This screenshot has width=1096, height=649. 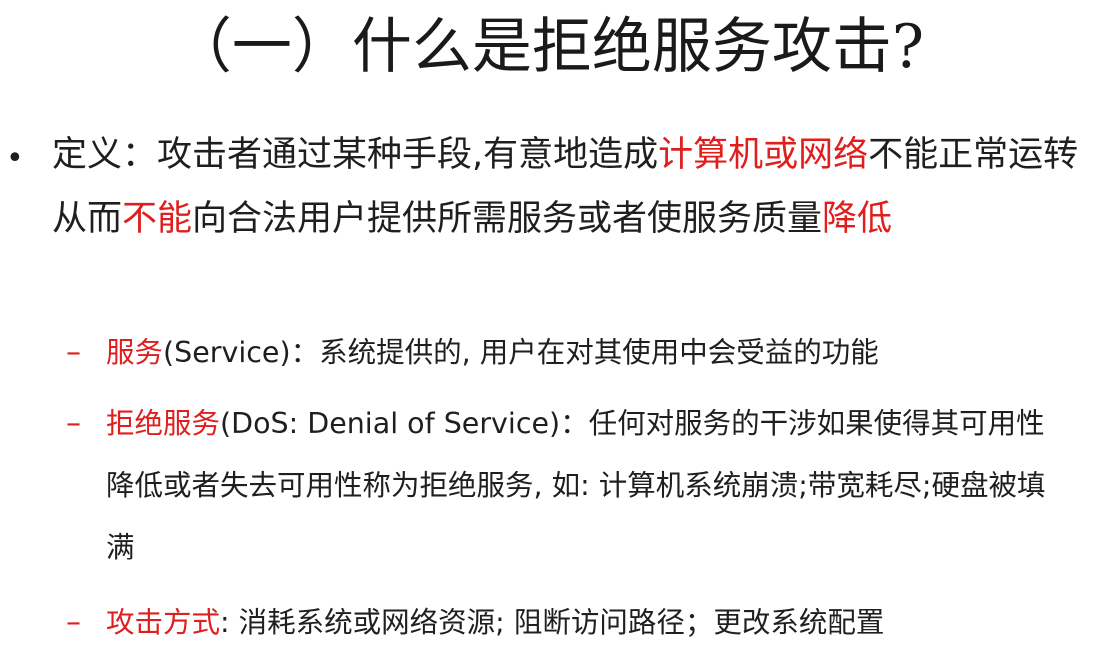 What do you see at coordinates (763, 155) in the screenshot?
I see `definition-highlight: 计算机或网络` at bounding box center [763, 155].